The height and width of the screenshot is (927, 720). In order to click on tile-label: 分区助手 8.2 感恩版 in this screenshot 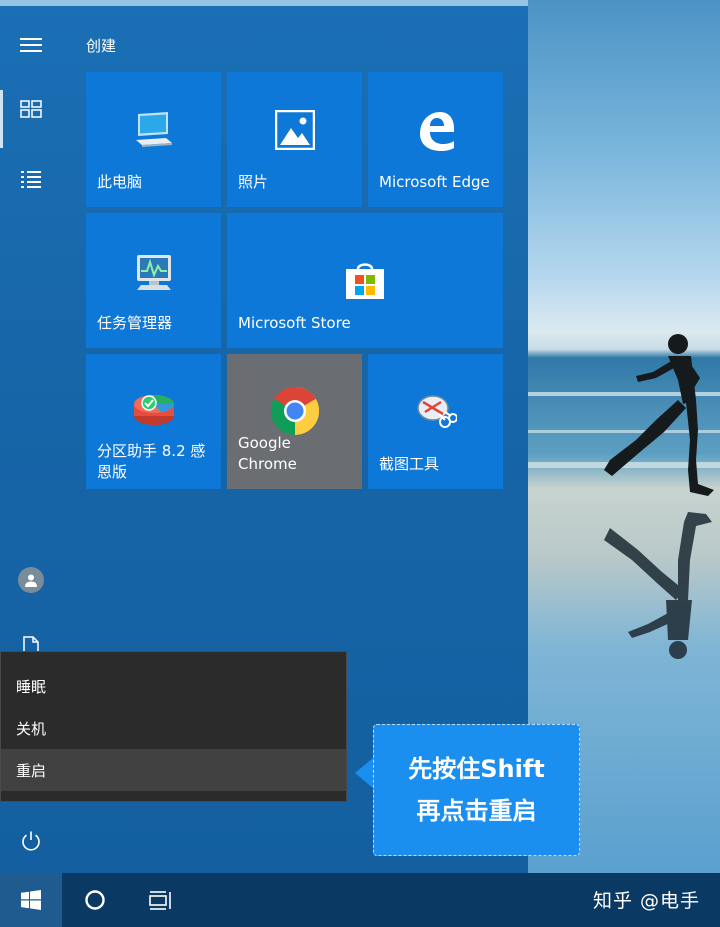, I will do `click(151, 461)`.